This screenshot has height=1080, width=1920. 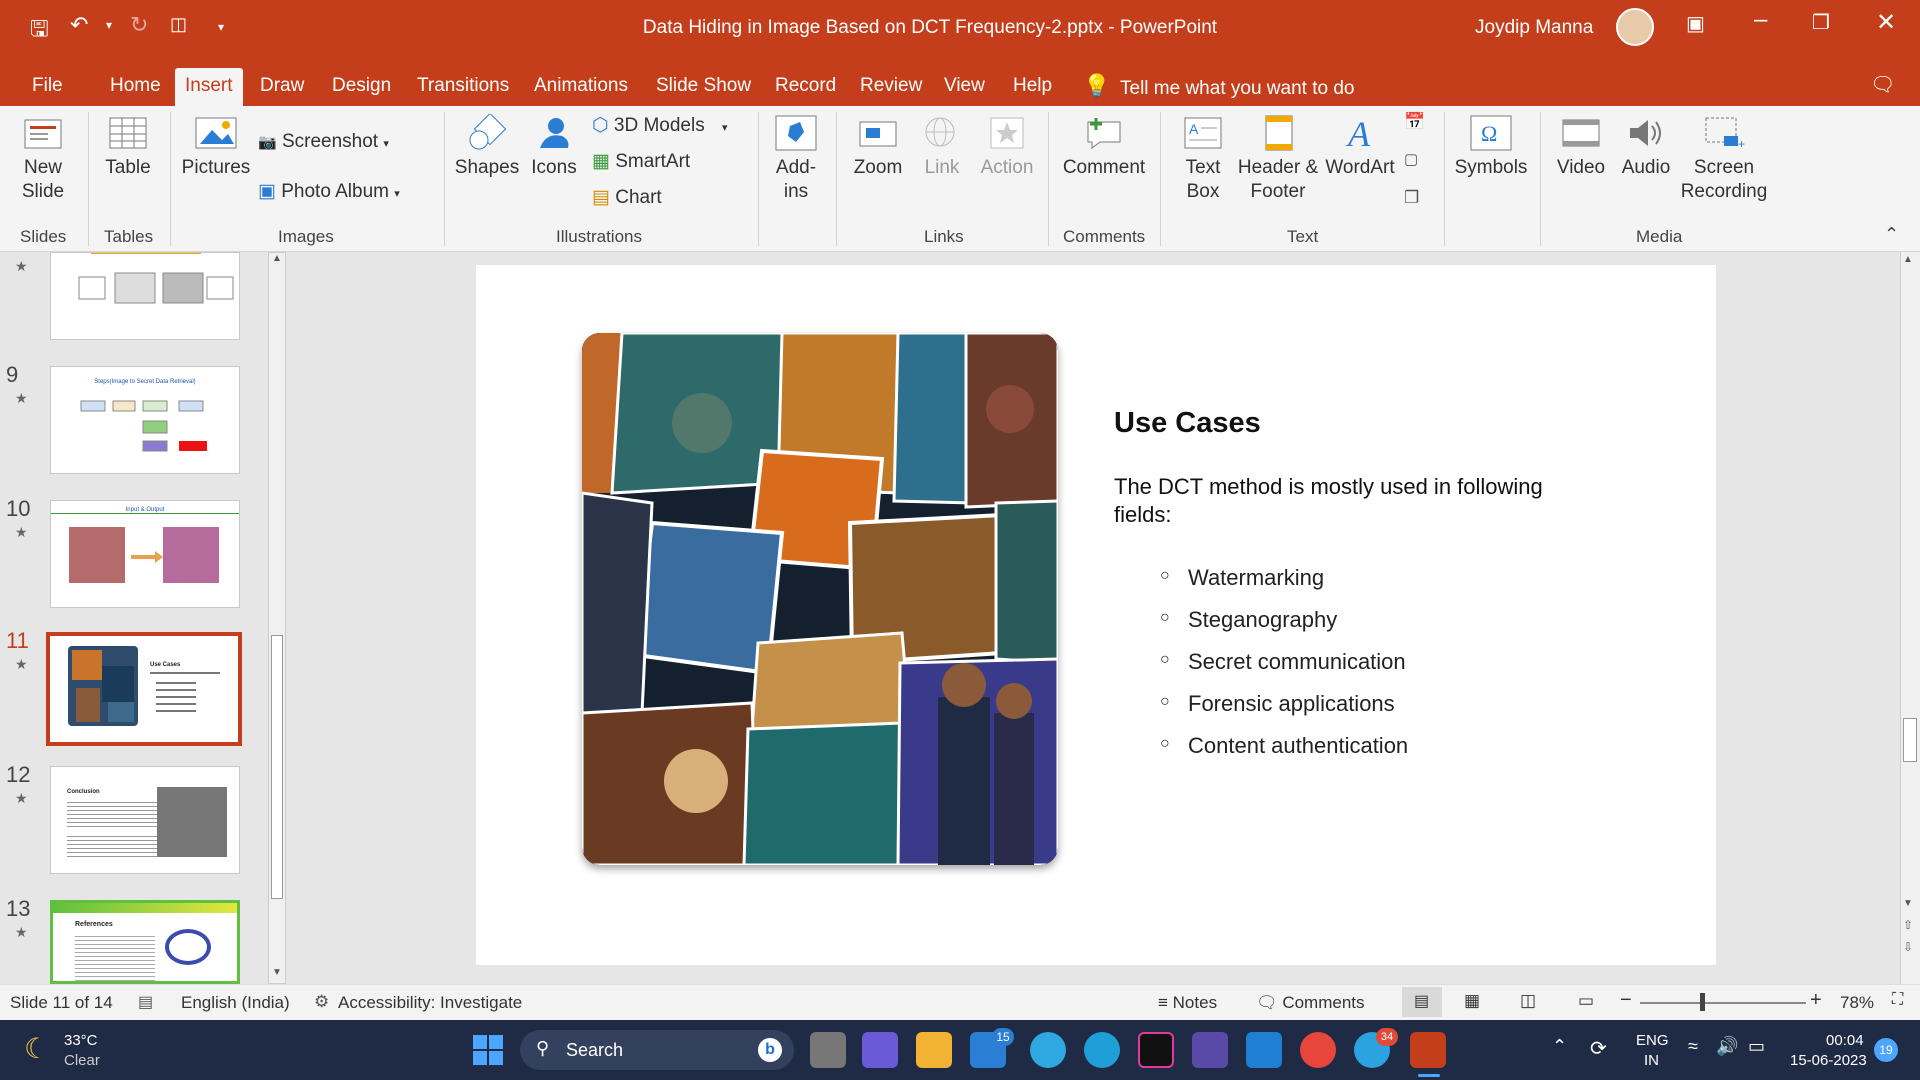 What do you see at coordinates (1210, 1050) in the screenshot?
I see `app-icon` at bounding box center [1210, 1050].